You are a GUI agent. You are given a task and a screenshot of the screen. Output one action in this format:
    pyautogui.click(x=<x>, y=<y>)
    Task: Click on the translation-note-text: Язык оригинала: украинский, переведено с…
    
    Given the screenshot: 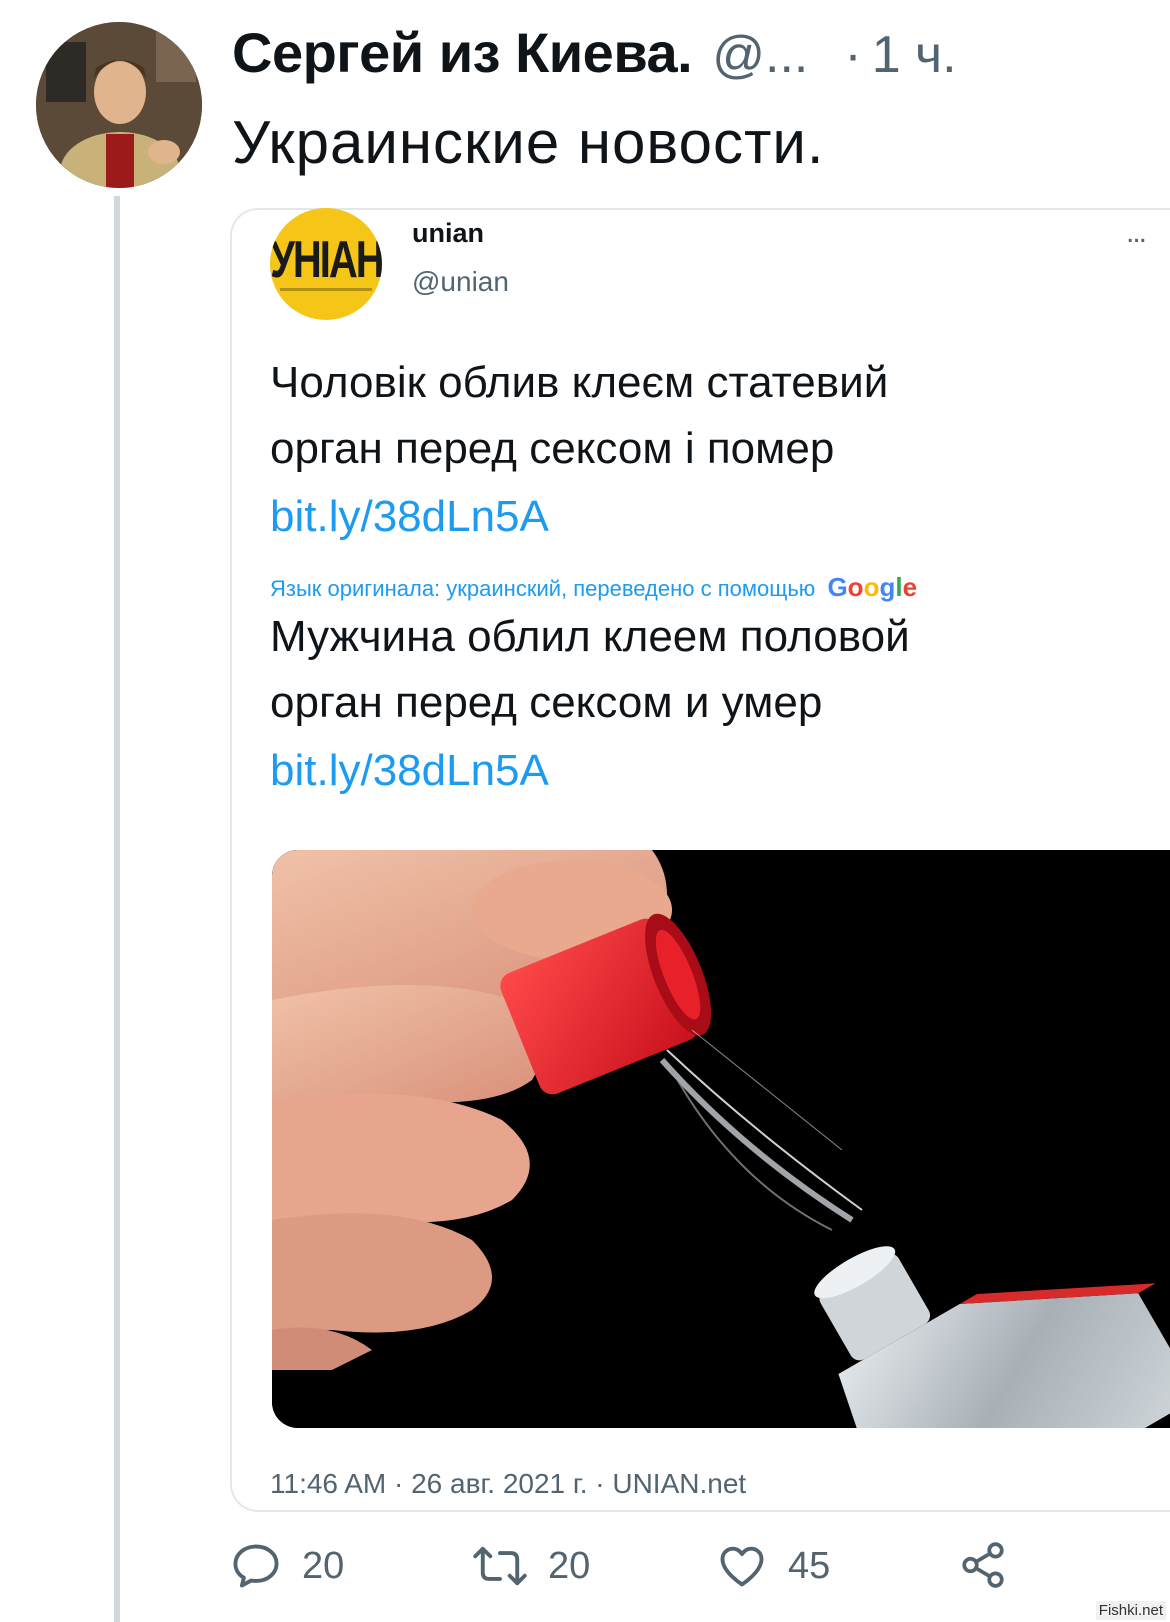 What is the action you would take?
    pyautogui.click(x=543, y=588)
    